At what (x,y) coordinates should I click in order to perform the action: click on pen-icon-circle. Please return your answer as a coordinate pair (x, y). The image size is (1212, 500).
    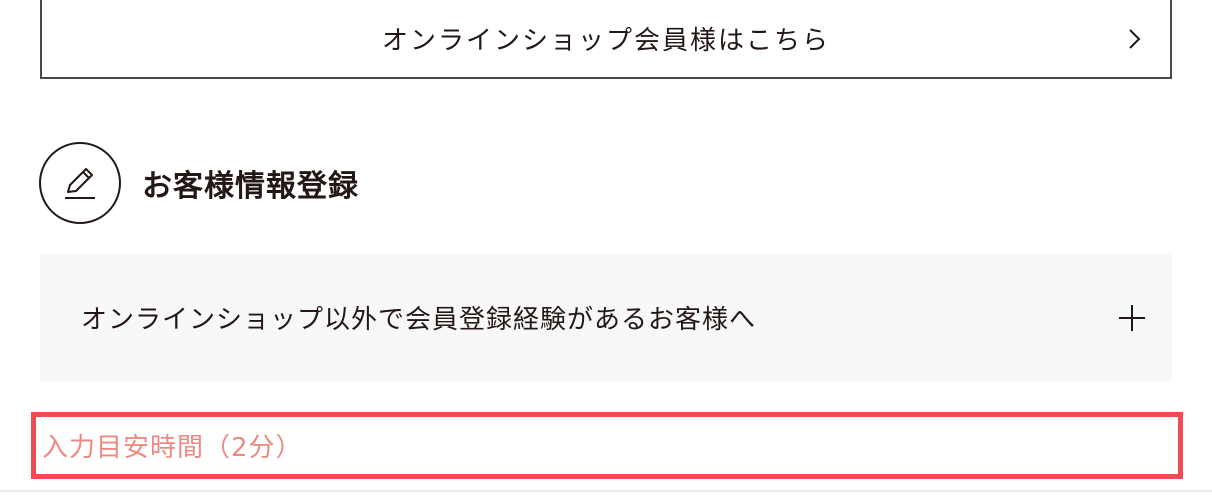
    Looking at the image, I should click on (80, 183).